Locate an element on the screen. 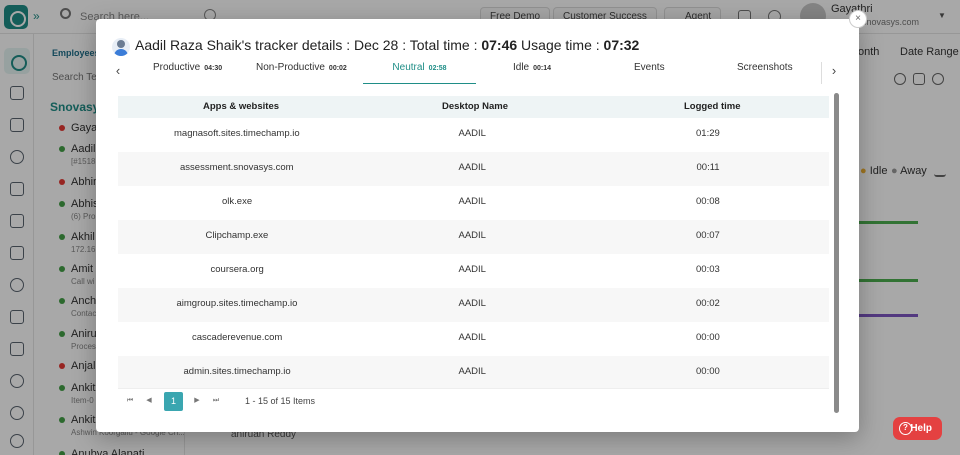 The width and height of the screenshot is (960, 455). app-name-cell: aimgroup.sites.timechamp.io is located at coordinates (237, 303).